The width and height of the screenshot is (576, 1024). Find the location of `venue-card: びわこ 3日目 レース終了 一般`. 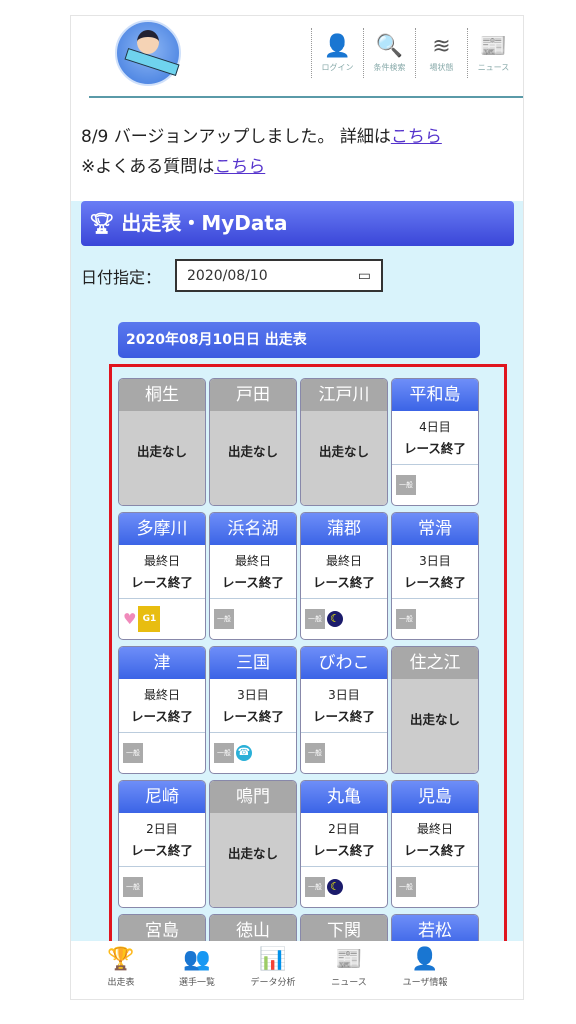

venue-card: びわこ 3日目 レース終了 一般 is located at coordinates (344, 710).